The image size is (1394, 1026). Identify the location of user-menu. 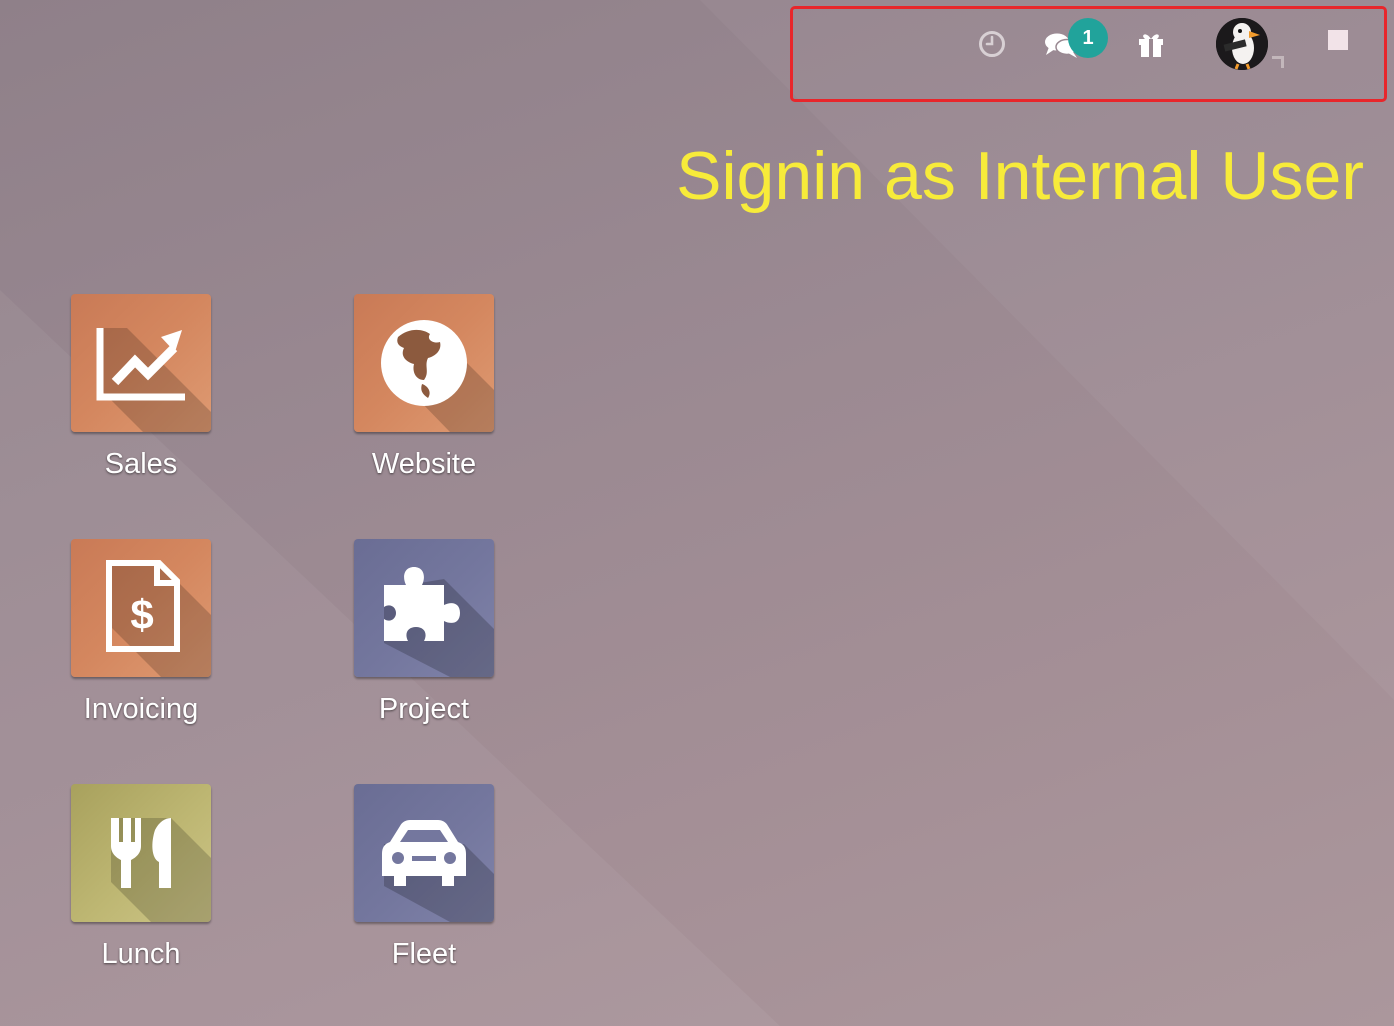
(1252, 45).